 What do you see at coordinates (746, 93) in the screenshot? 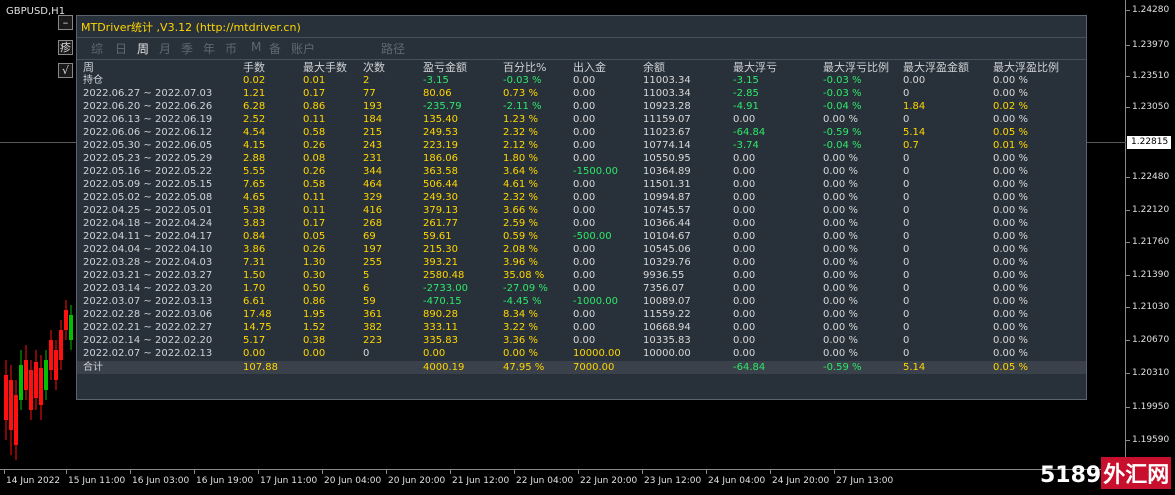
I see `cell-max_dd: -2.85` at bounding box center [746, 93].